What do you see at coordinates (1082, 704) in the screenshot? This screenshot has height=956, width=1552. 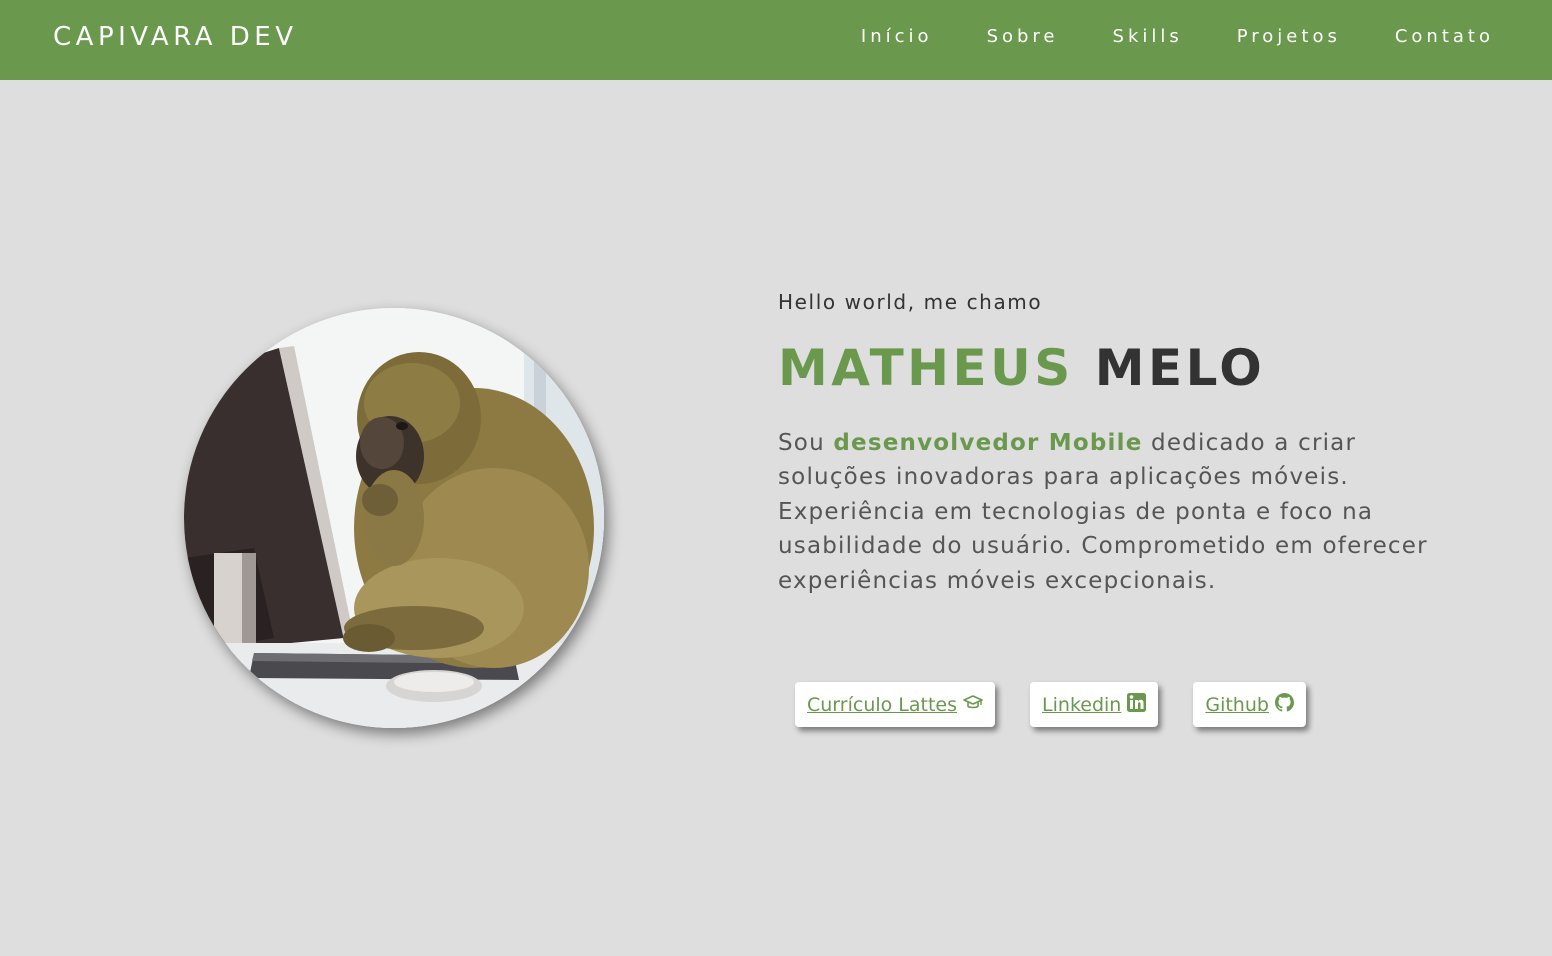 I see `linkedin-label: Linkedin` at bounding box center [1082, 704].